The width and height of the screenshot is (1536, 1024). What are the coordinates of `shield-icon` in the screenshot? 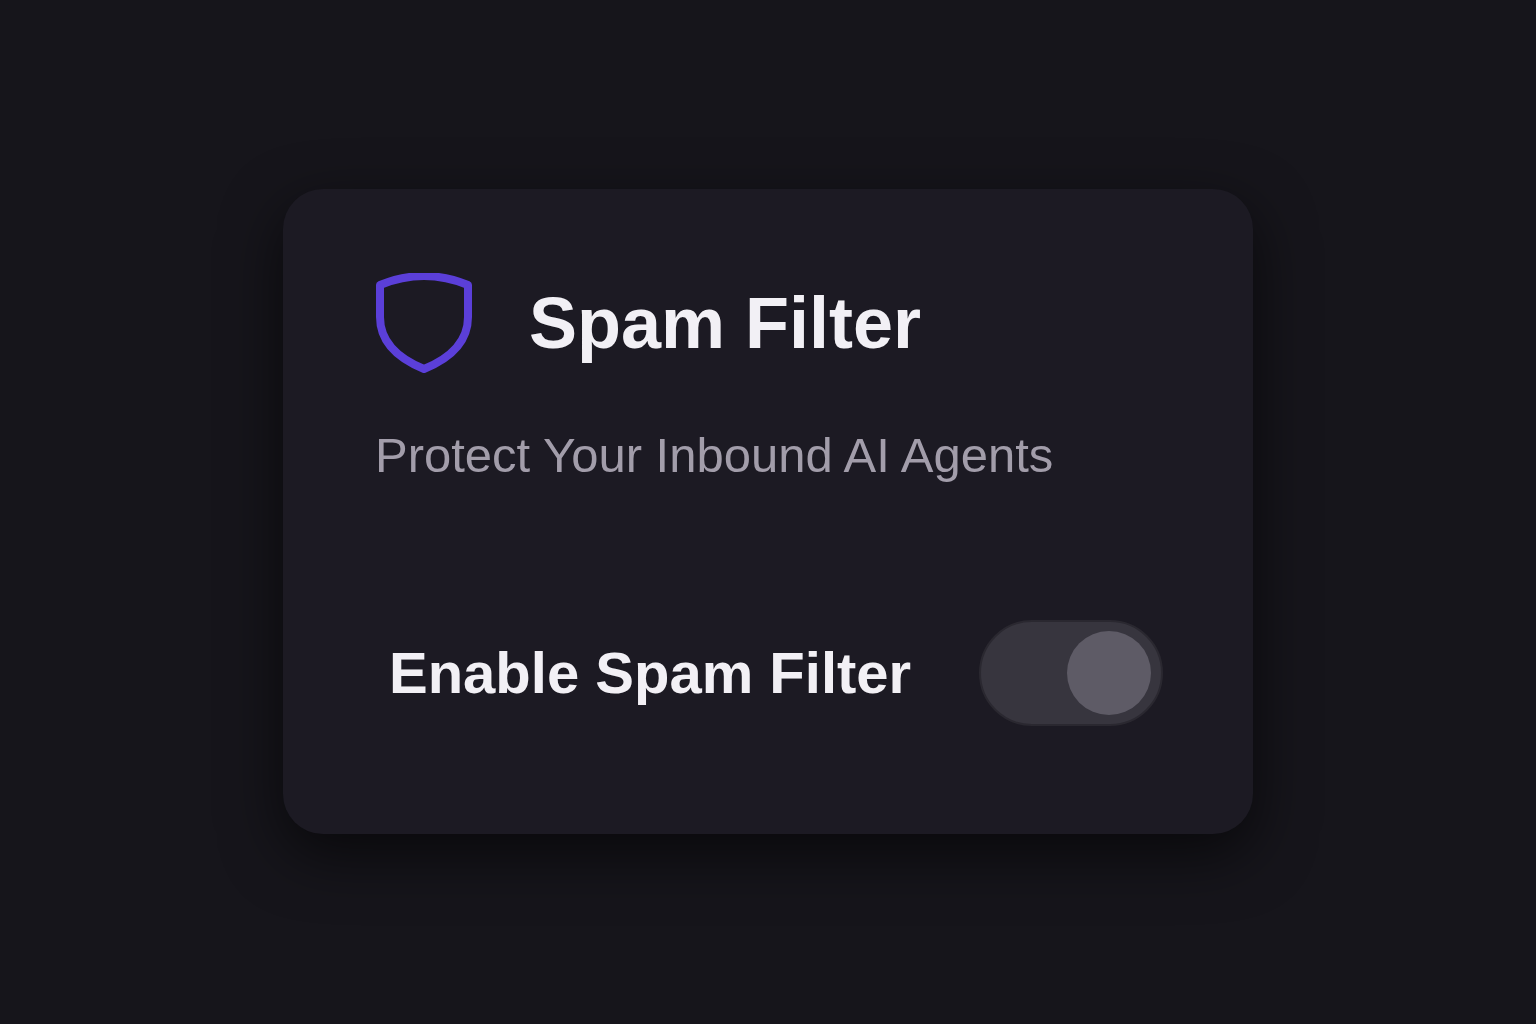 It's located at (424, 322).